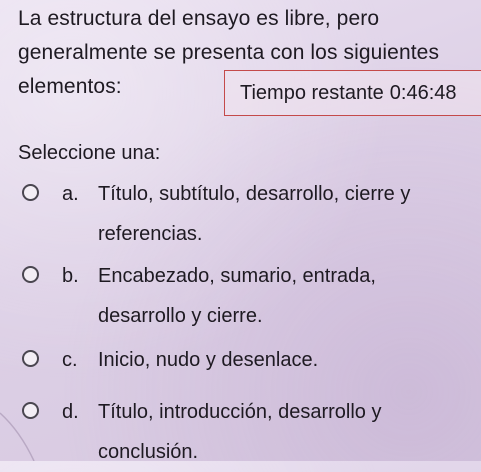 Image resolution: width=481 pixels, height=472 pixels. I want to click on option-letter-d: d., so click(70, 412).